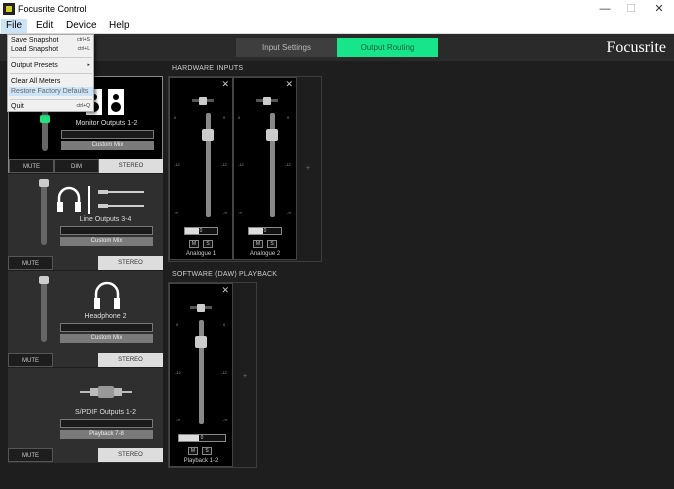 Image resolution: width=674 pixels, height=489 pixels. Describe the element at coordinates (201, 168) in the screenshot. I see `channel-strip: ✕ 0 0 -12 -12 -∞ -∞ 0 M S Analogue 1` at that location.